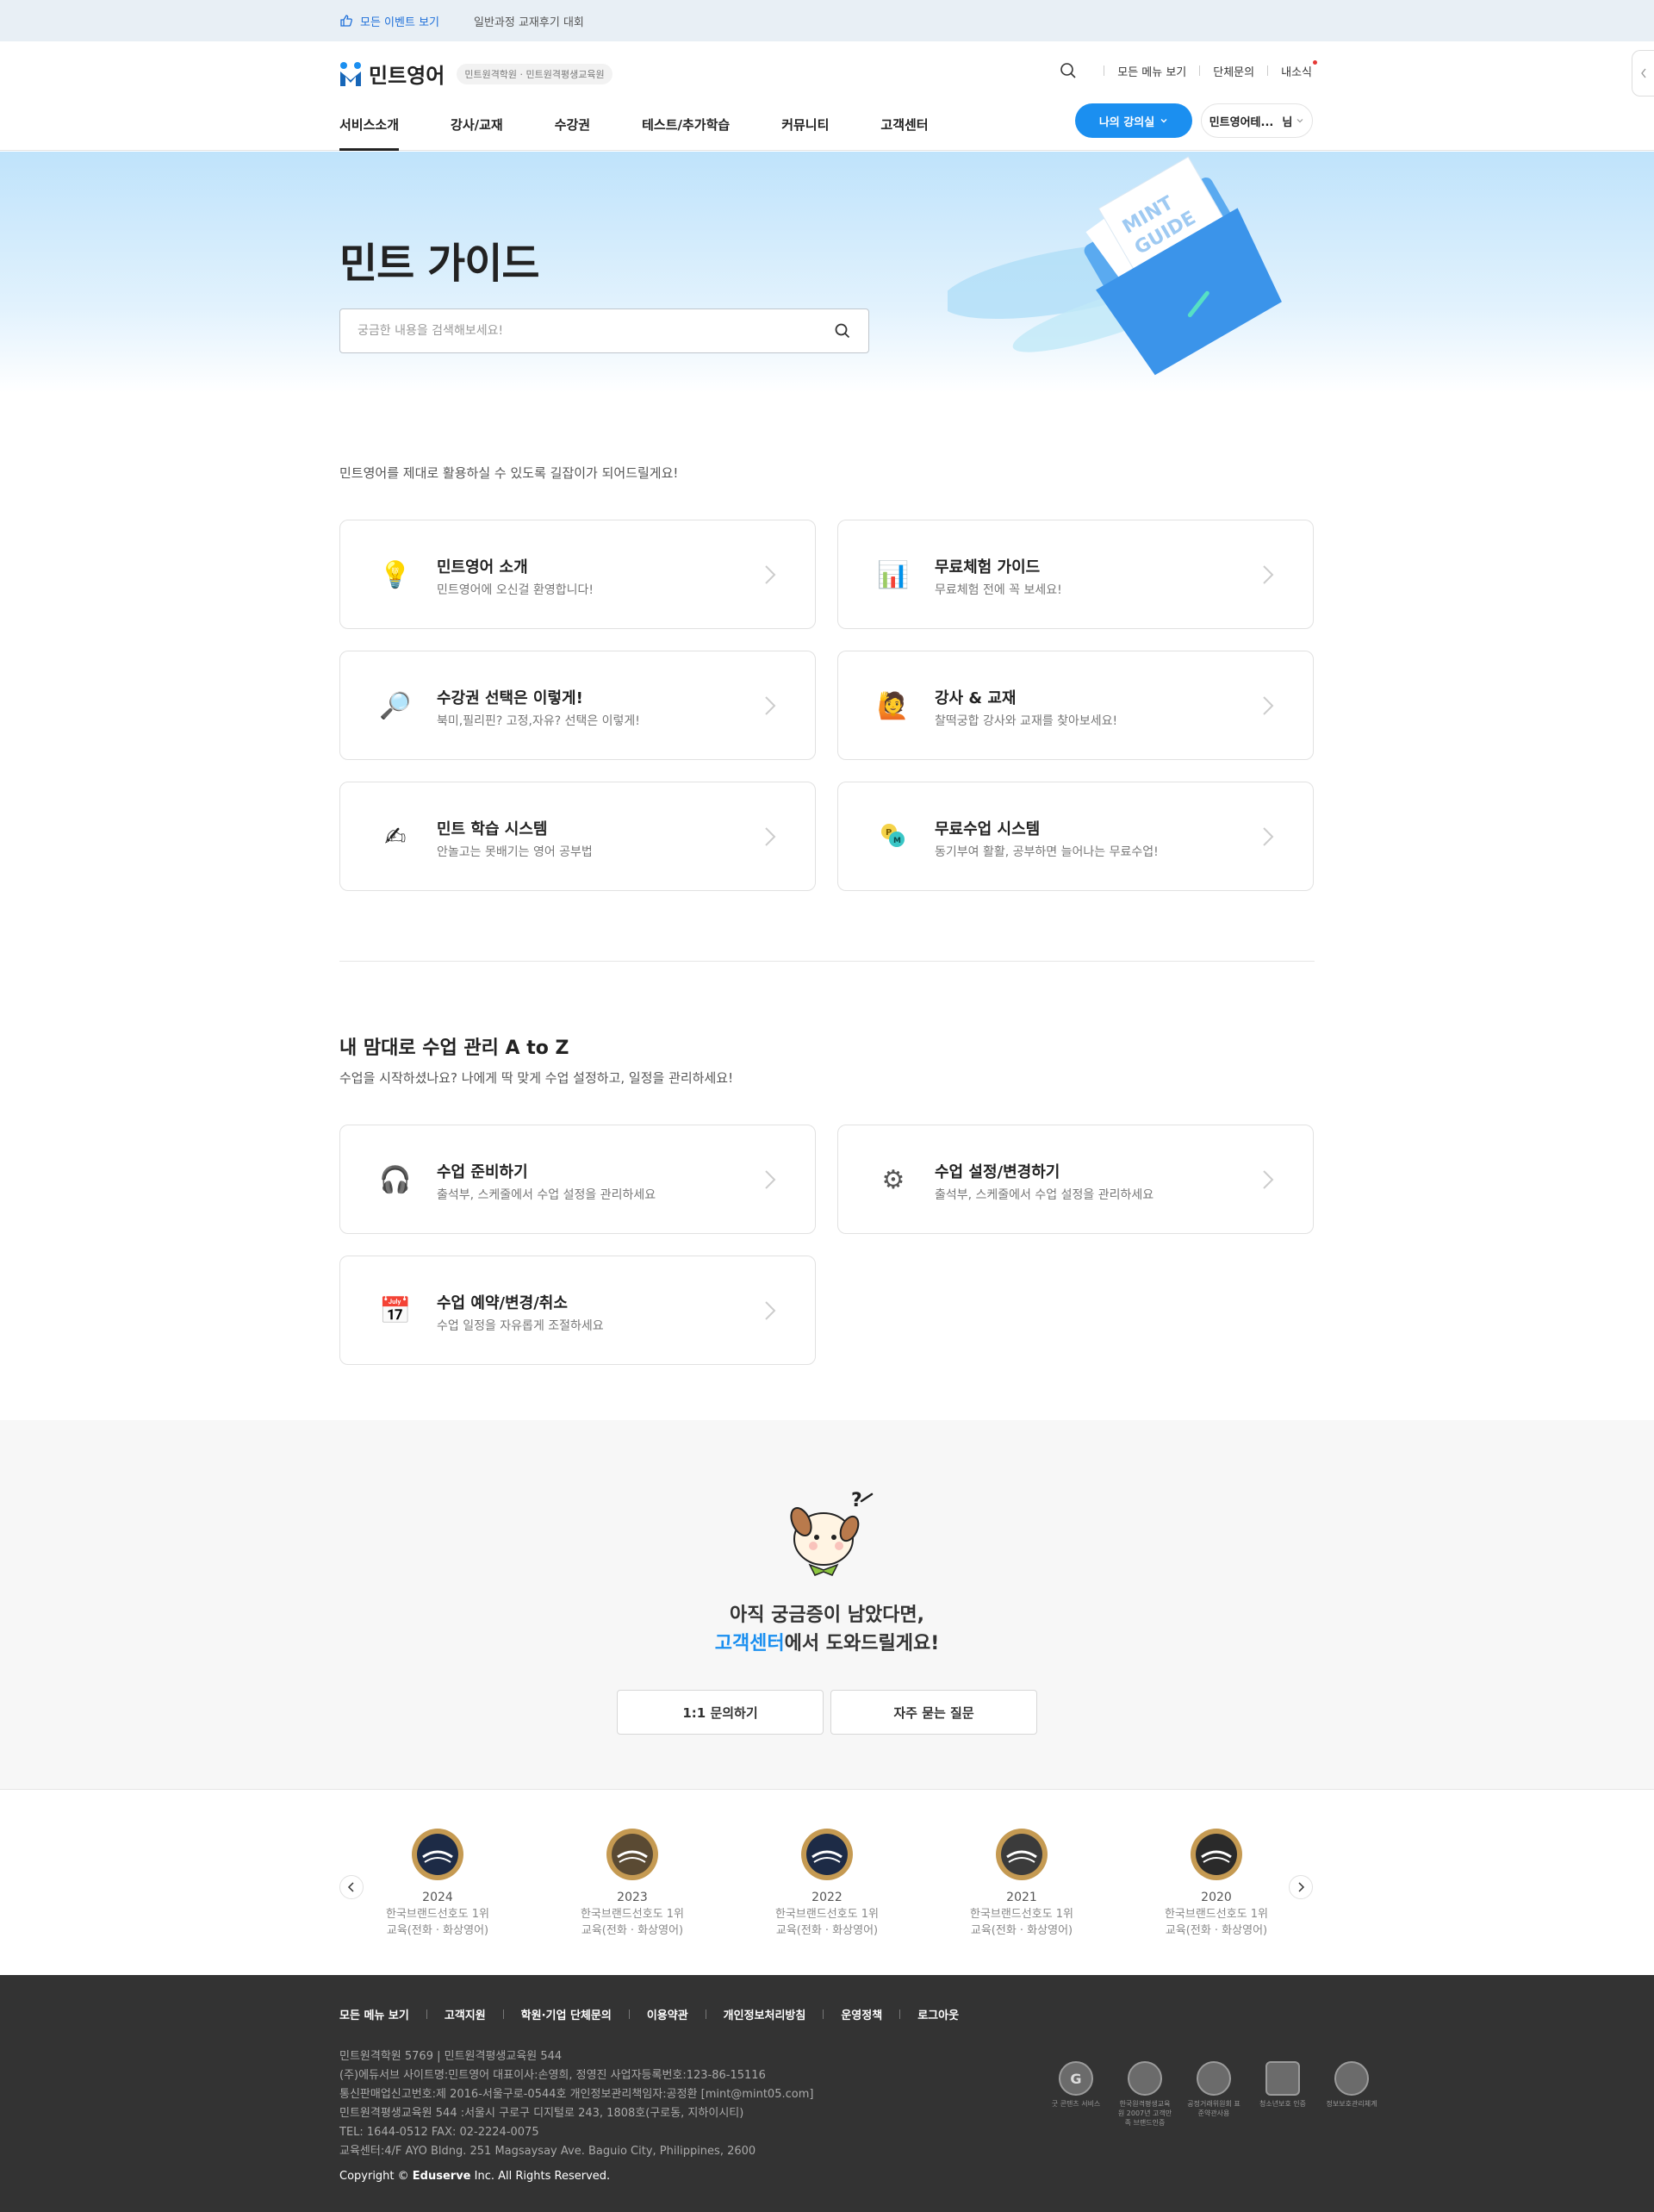  I want to click on guide-card-free-class-system: PM 무료수업 시스템 동기부여 활활, 공부하면 늘어나는 무료수업!, so click(1076, 836).